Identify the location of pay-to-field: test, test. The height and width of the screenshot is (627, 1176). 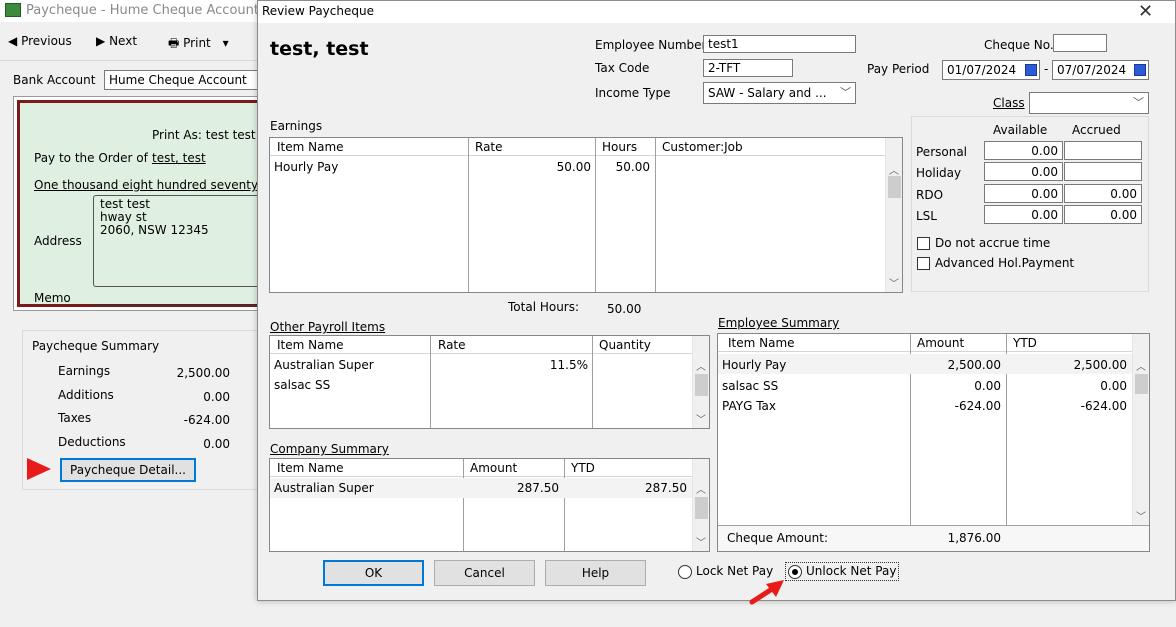
(179, 158).